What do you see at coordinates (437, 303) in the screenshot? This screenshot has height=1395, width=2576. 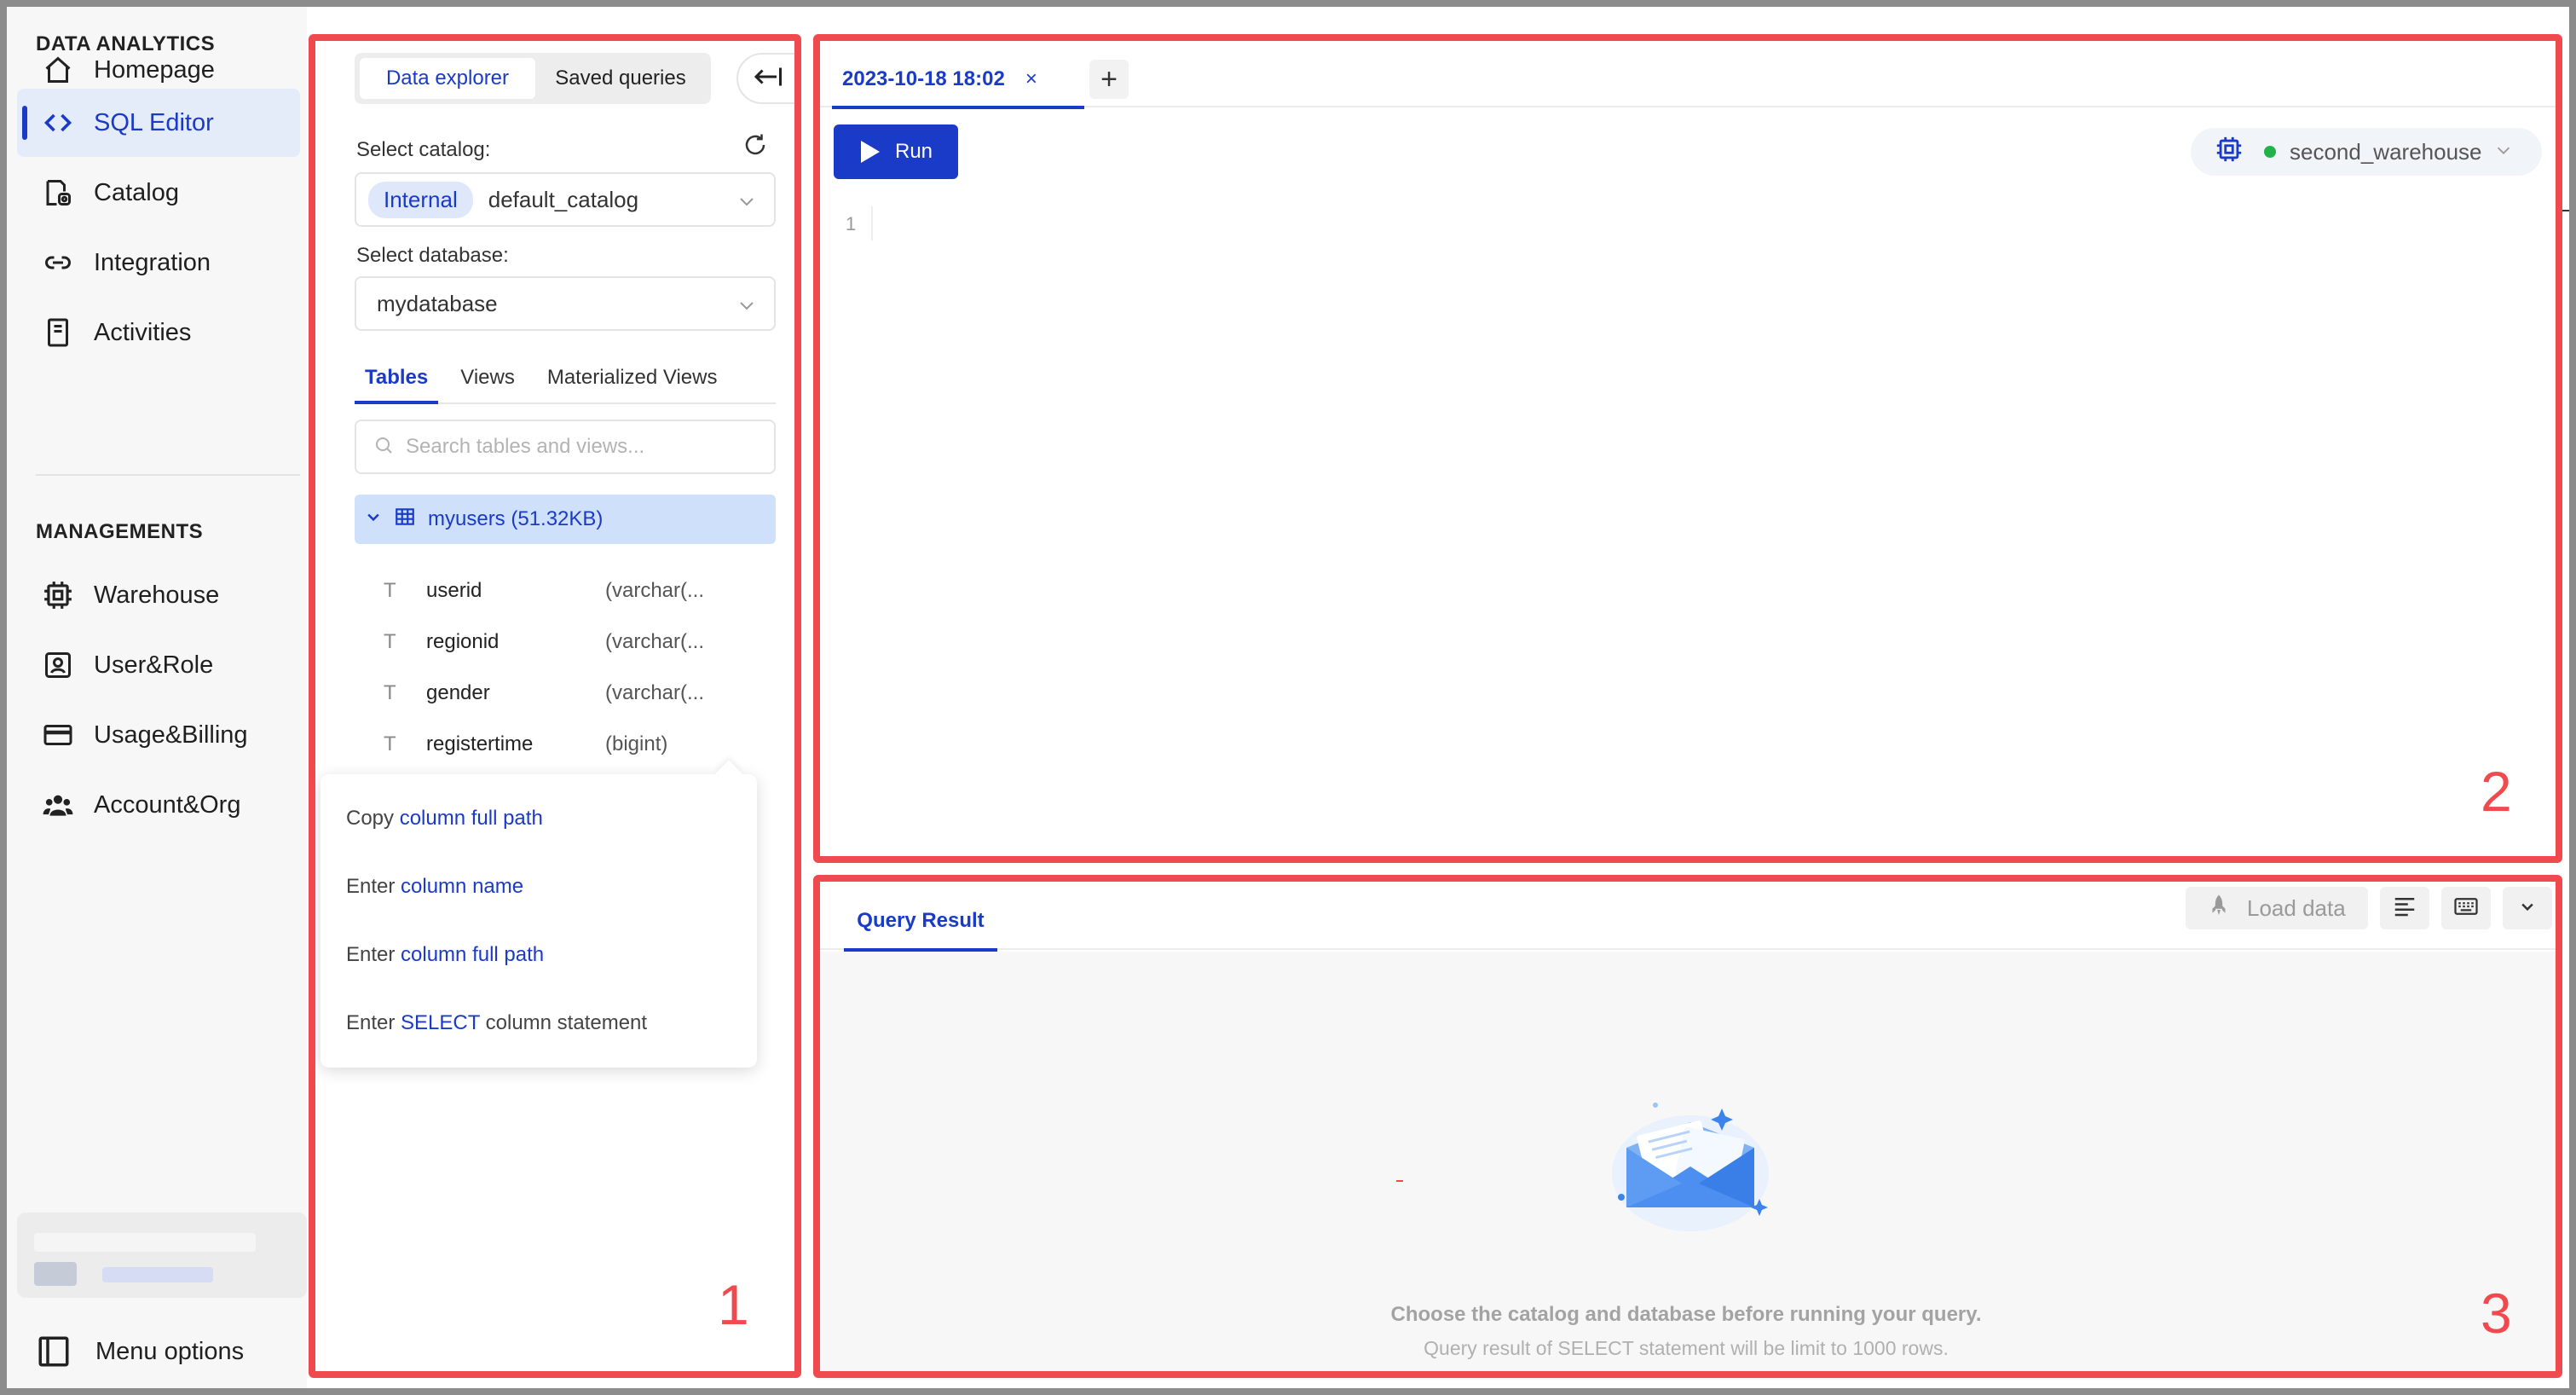 I see `database-value: mydatabase` at bounding box center [437, 303].